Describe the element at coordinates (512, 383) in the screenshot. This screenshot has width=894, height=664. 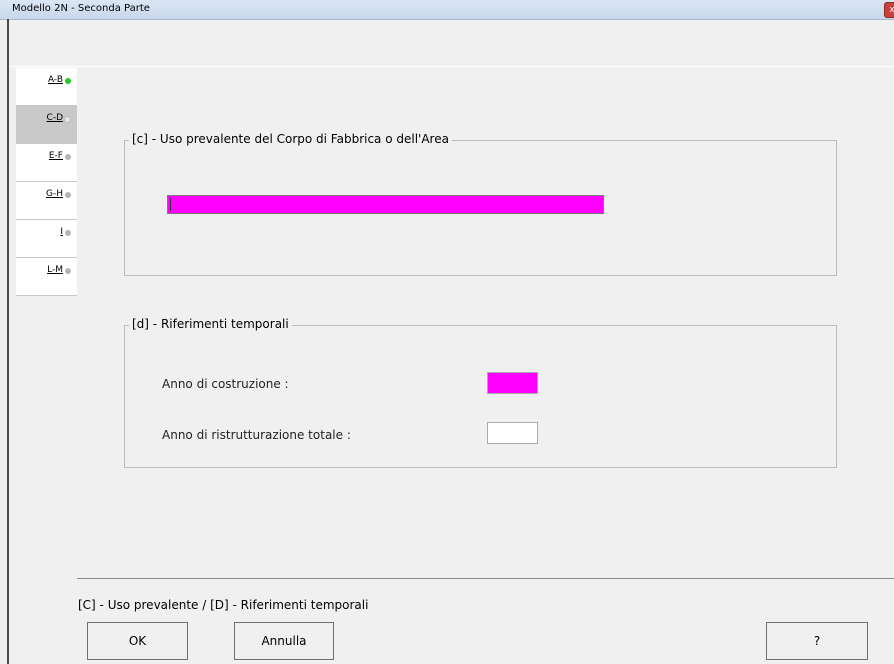
I see `anno-costruzione-field` at that location.